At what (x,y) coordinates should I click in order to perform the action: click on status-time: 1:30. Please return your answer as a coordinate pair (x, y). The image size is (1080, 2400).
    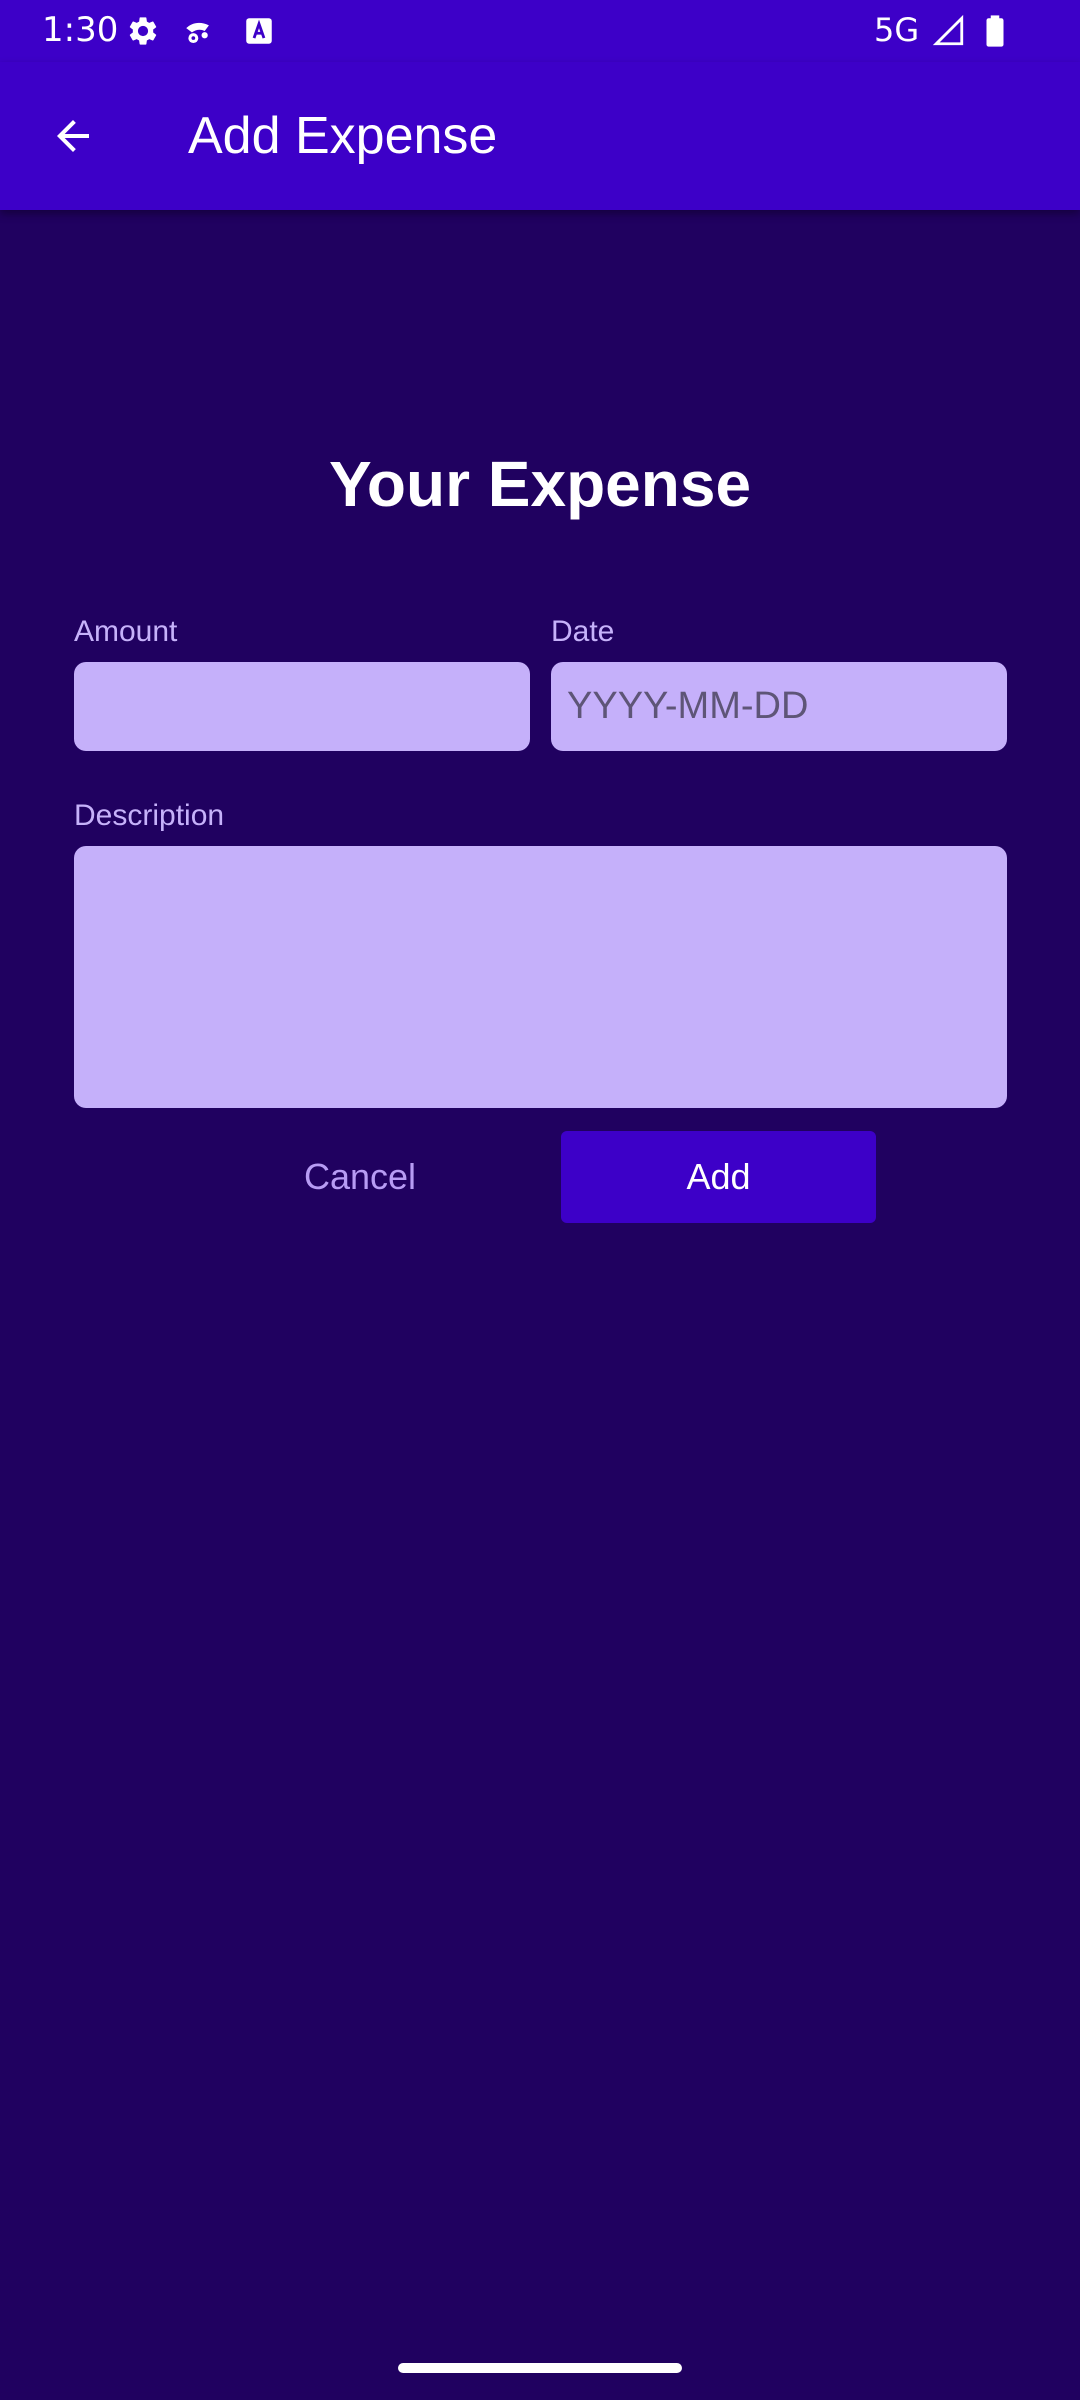
    Looking at the image, I should click on (80, 30).